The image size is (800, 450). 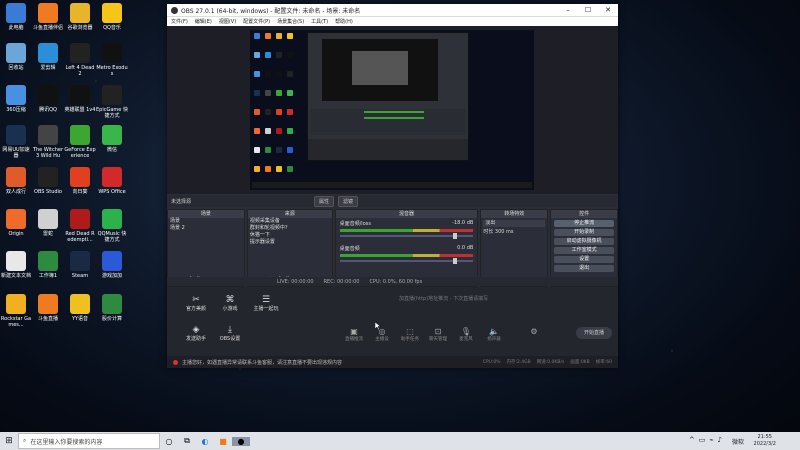 I want to click on obs-taskbar-icon: ●, so click(x=241, y=441).